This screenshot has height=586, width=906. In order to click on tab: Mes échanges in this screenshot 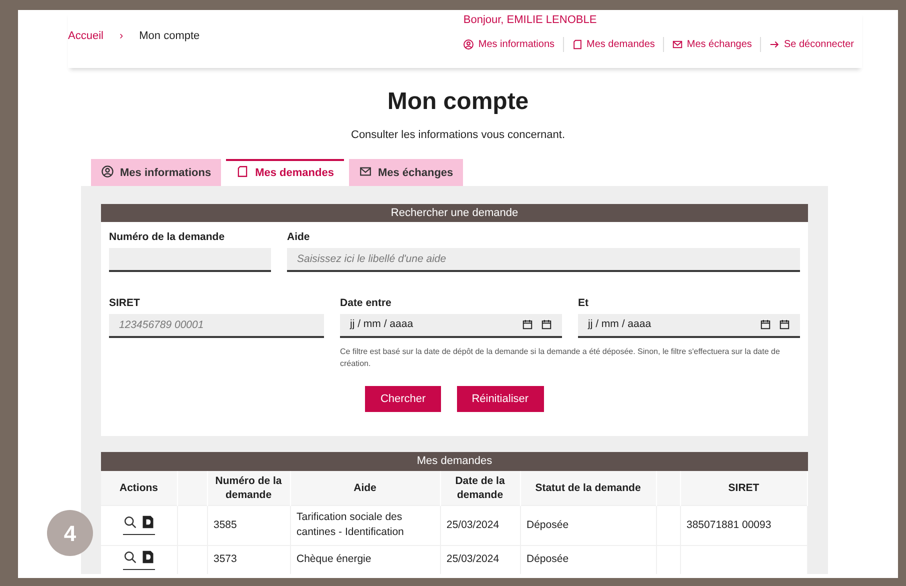, I will do `click(406, 172)`.